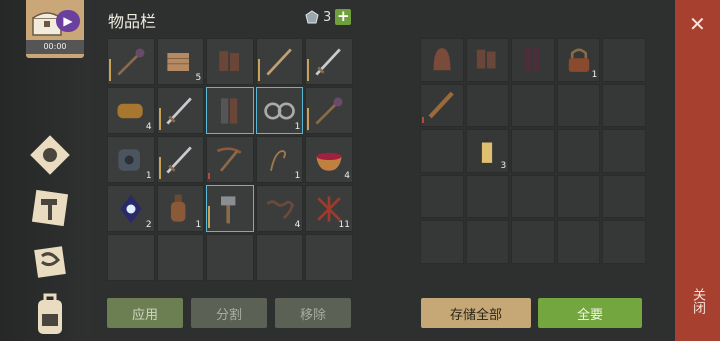 The image size is (720, 341). Describe the element at coordinates (55, 29) in the screenshot. I see `chest-tab: ▶ 00:00` at that location.